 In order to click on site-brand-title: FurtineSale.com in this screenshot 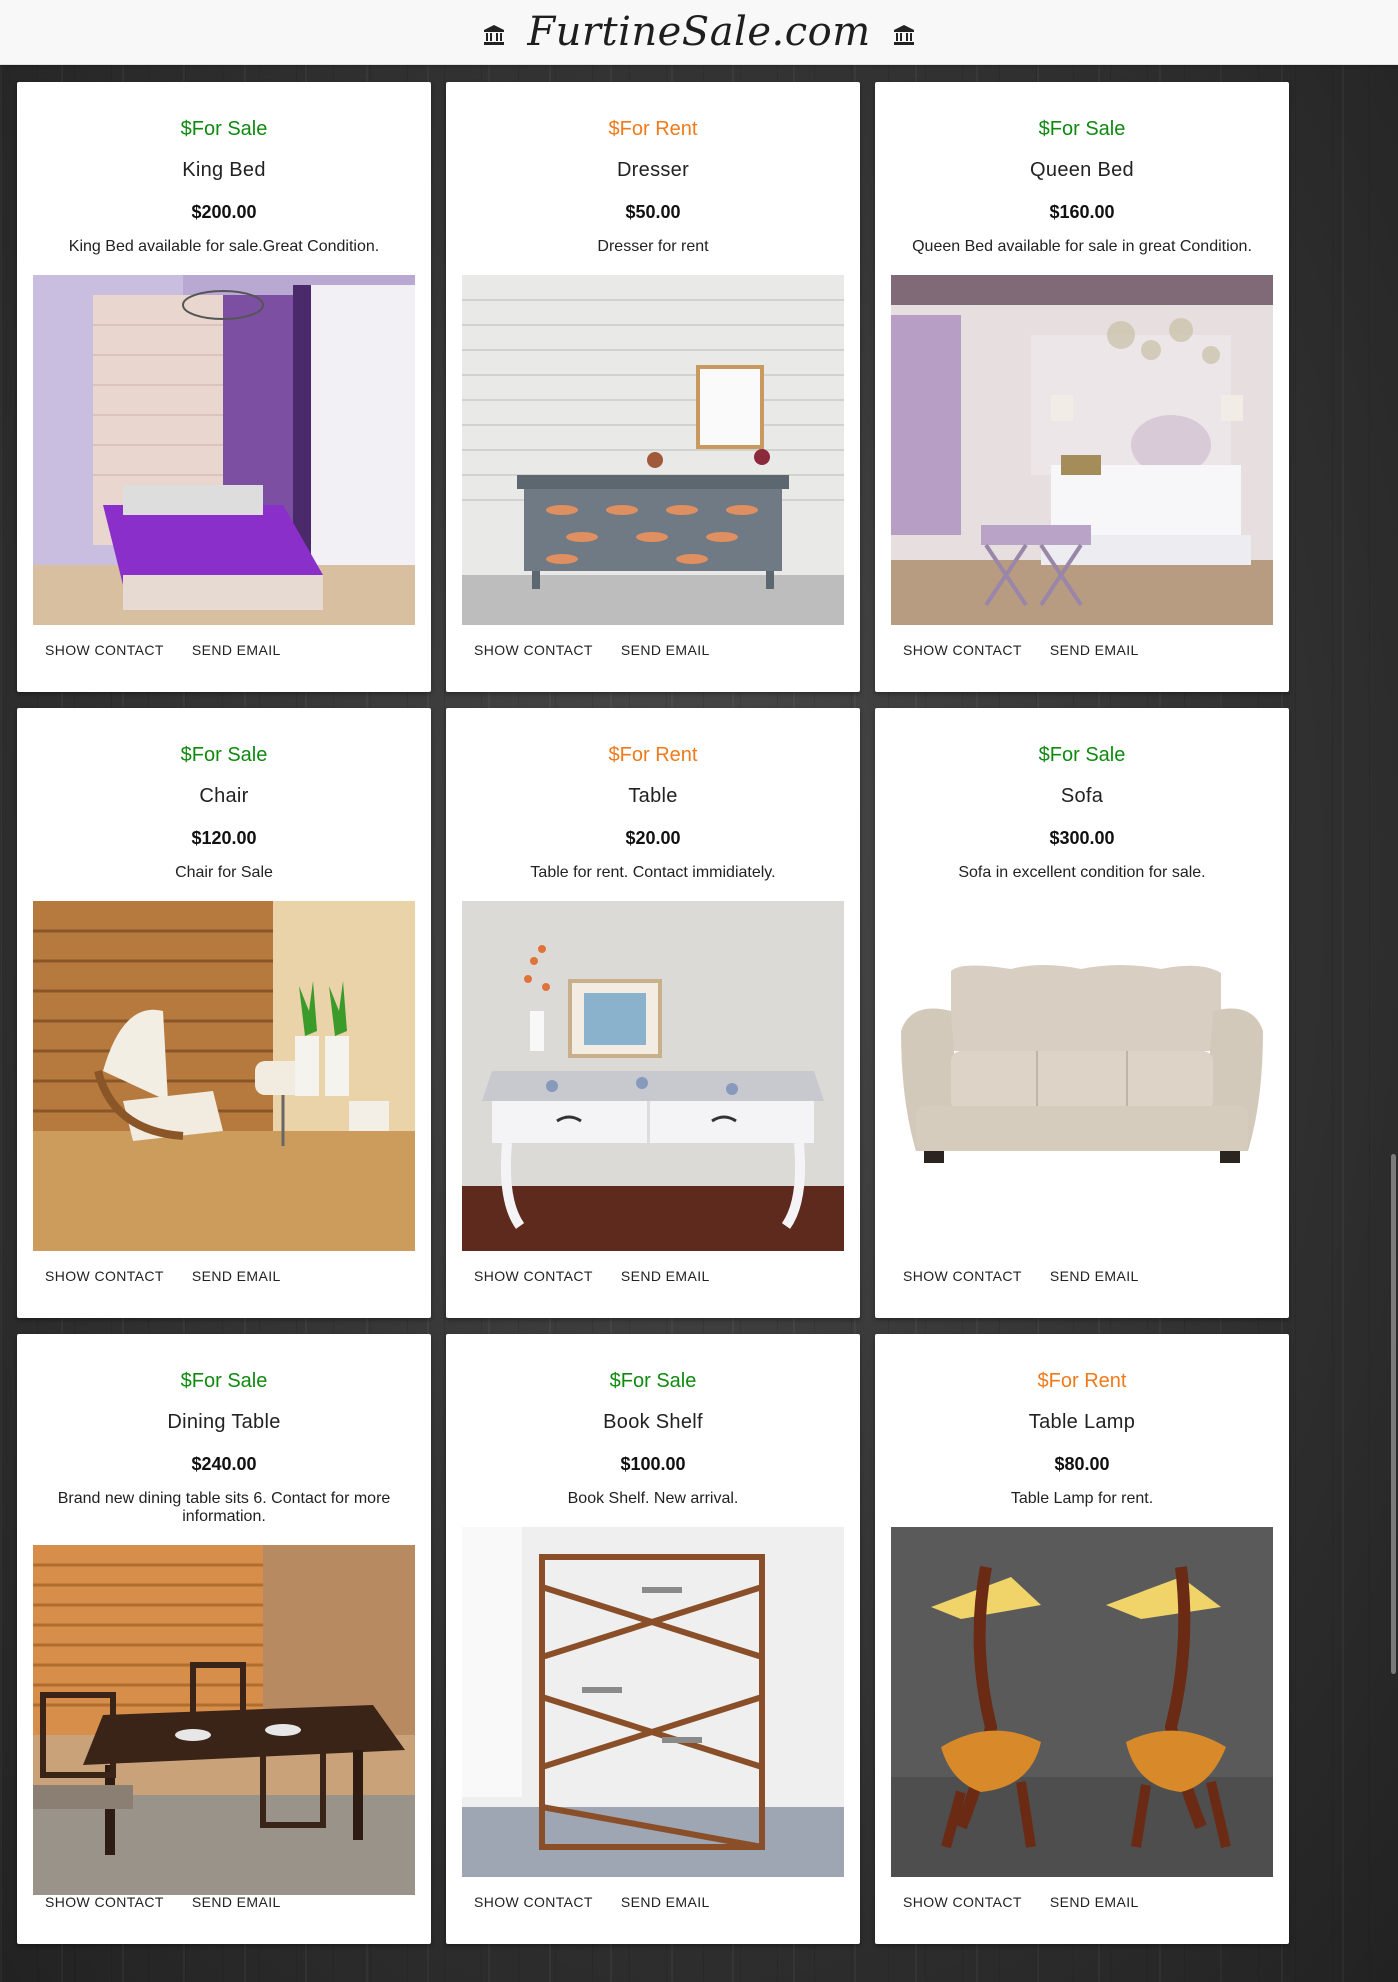, I will do `click(698, 32)`.